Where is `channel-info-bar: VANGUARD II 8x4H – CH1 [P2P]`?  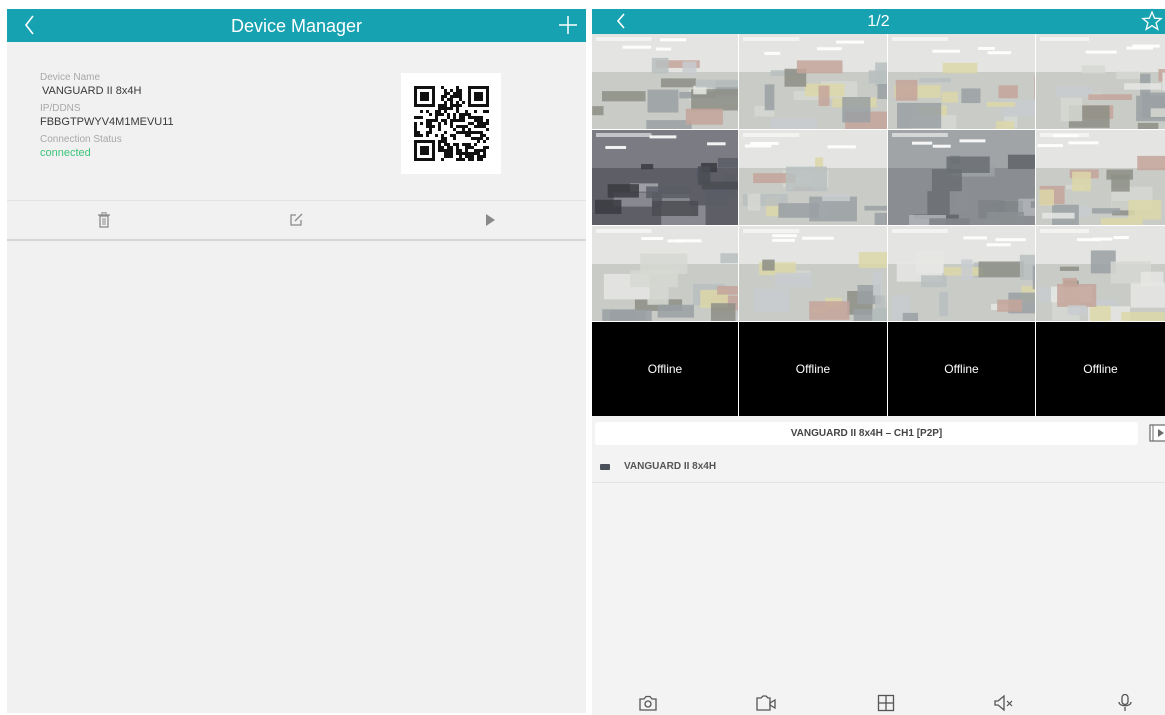
channel-info-bar: VANGUARD II 8x4H – CH1 [P2P] is located at coordinates (866, 433).